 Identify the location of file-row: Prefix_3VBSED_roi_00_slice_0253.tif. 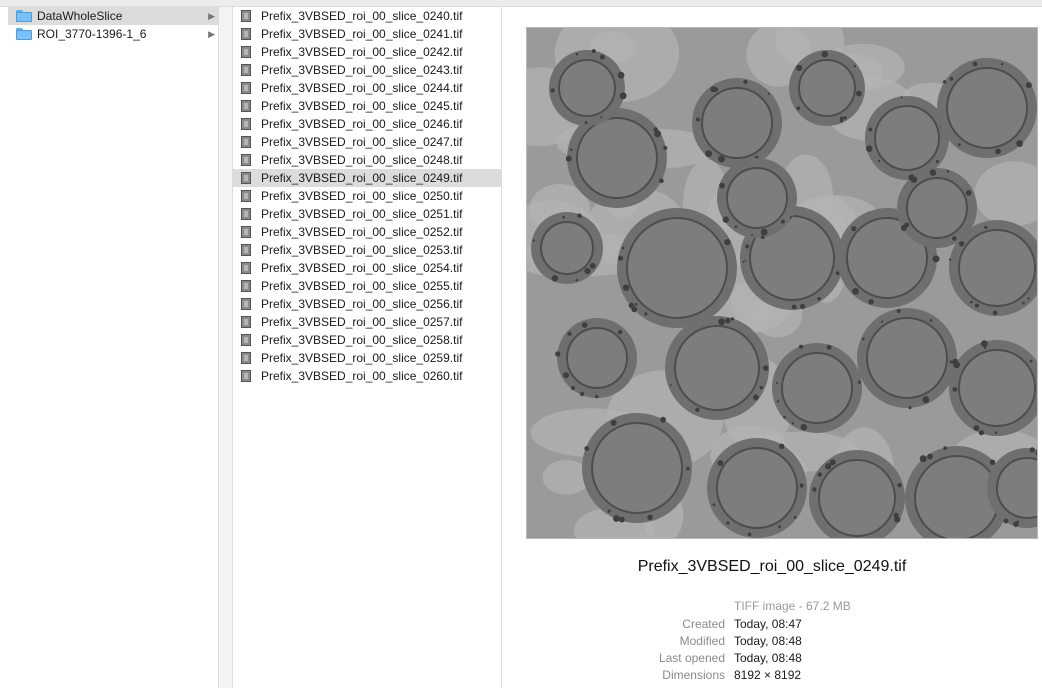
(367, 250).